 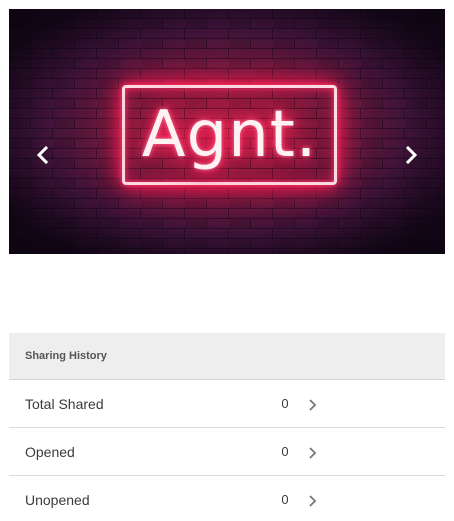 I want to click on chevron-left-icon, so click(x=42, y=155).